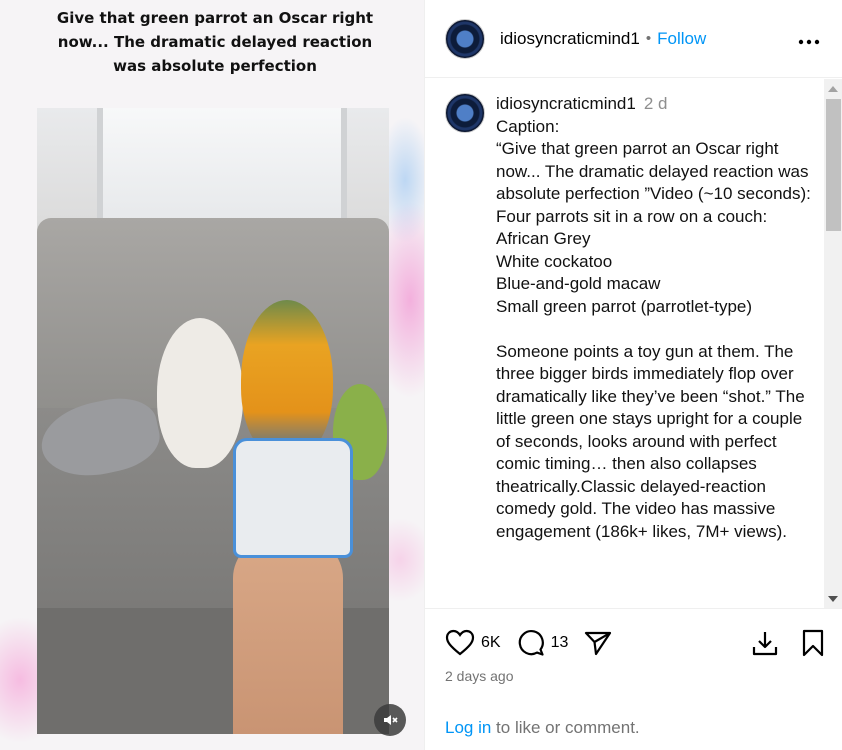  Describe the element at coordinates (287, 380) in the screenshot. I see `blue-gold-macaw` at that location.